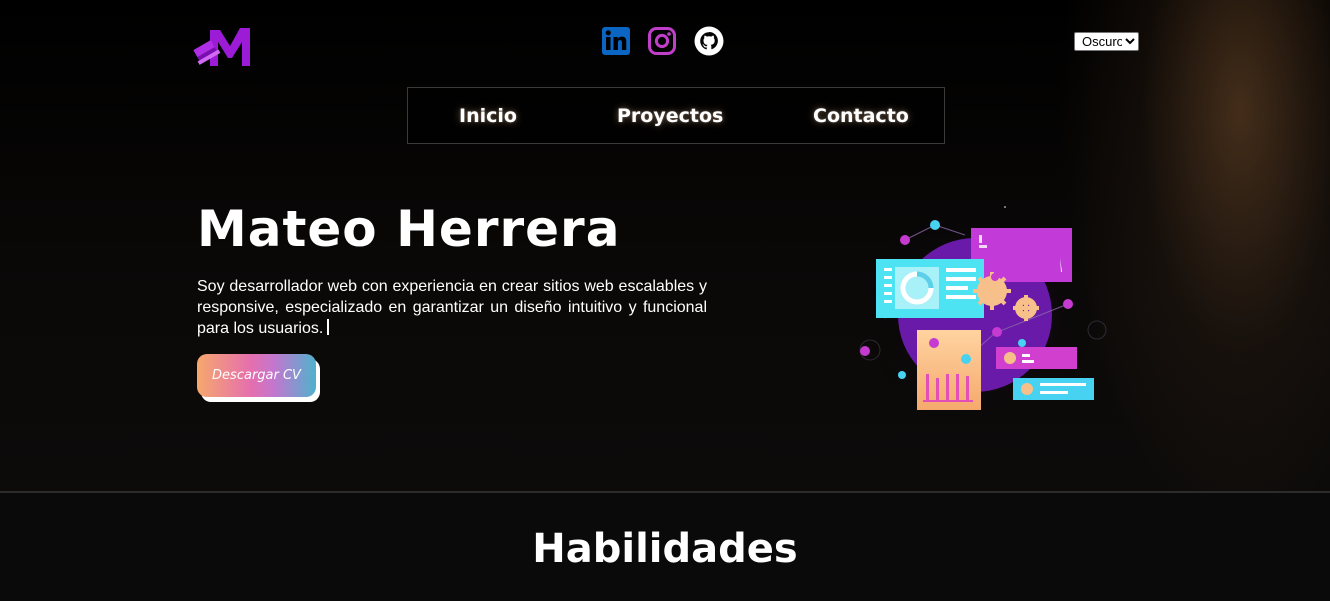 This screenshot has width=1330, height=601. I want to click on main-nav: Inicio Proyectos Contacto, so click(676, 115).